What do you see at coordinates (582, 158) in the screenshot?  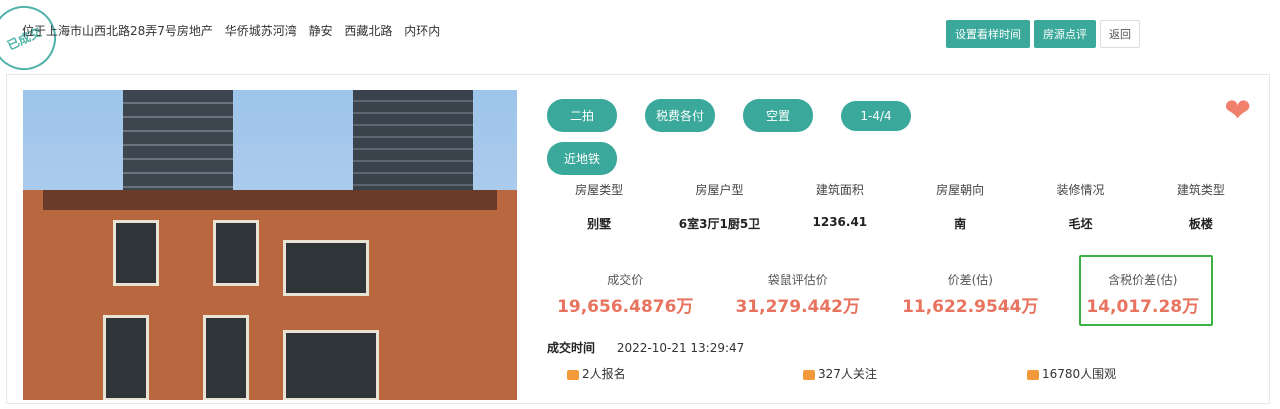 I see `tag-metro: 近地铁` at bounding box center [582, 158].